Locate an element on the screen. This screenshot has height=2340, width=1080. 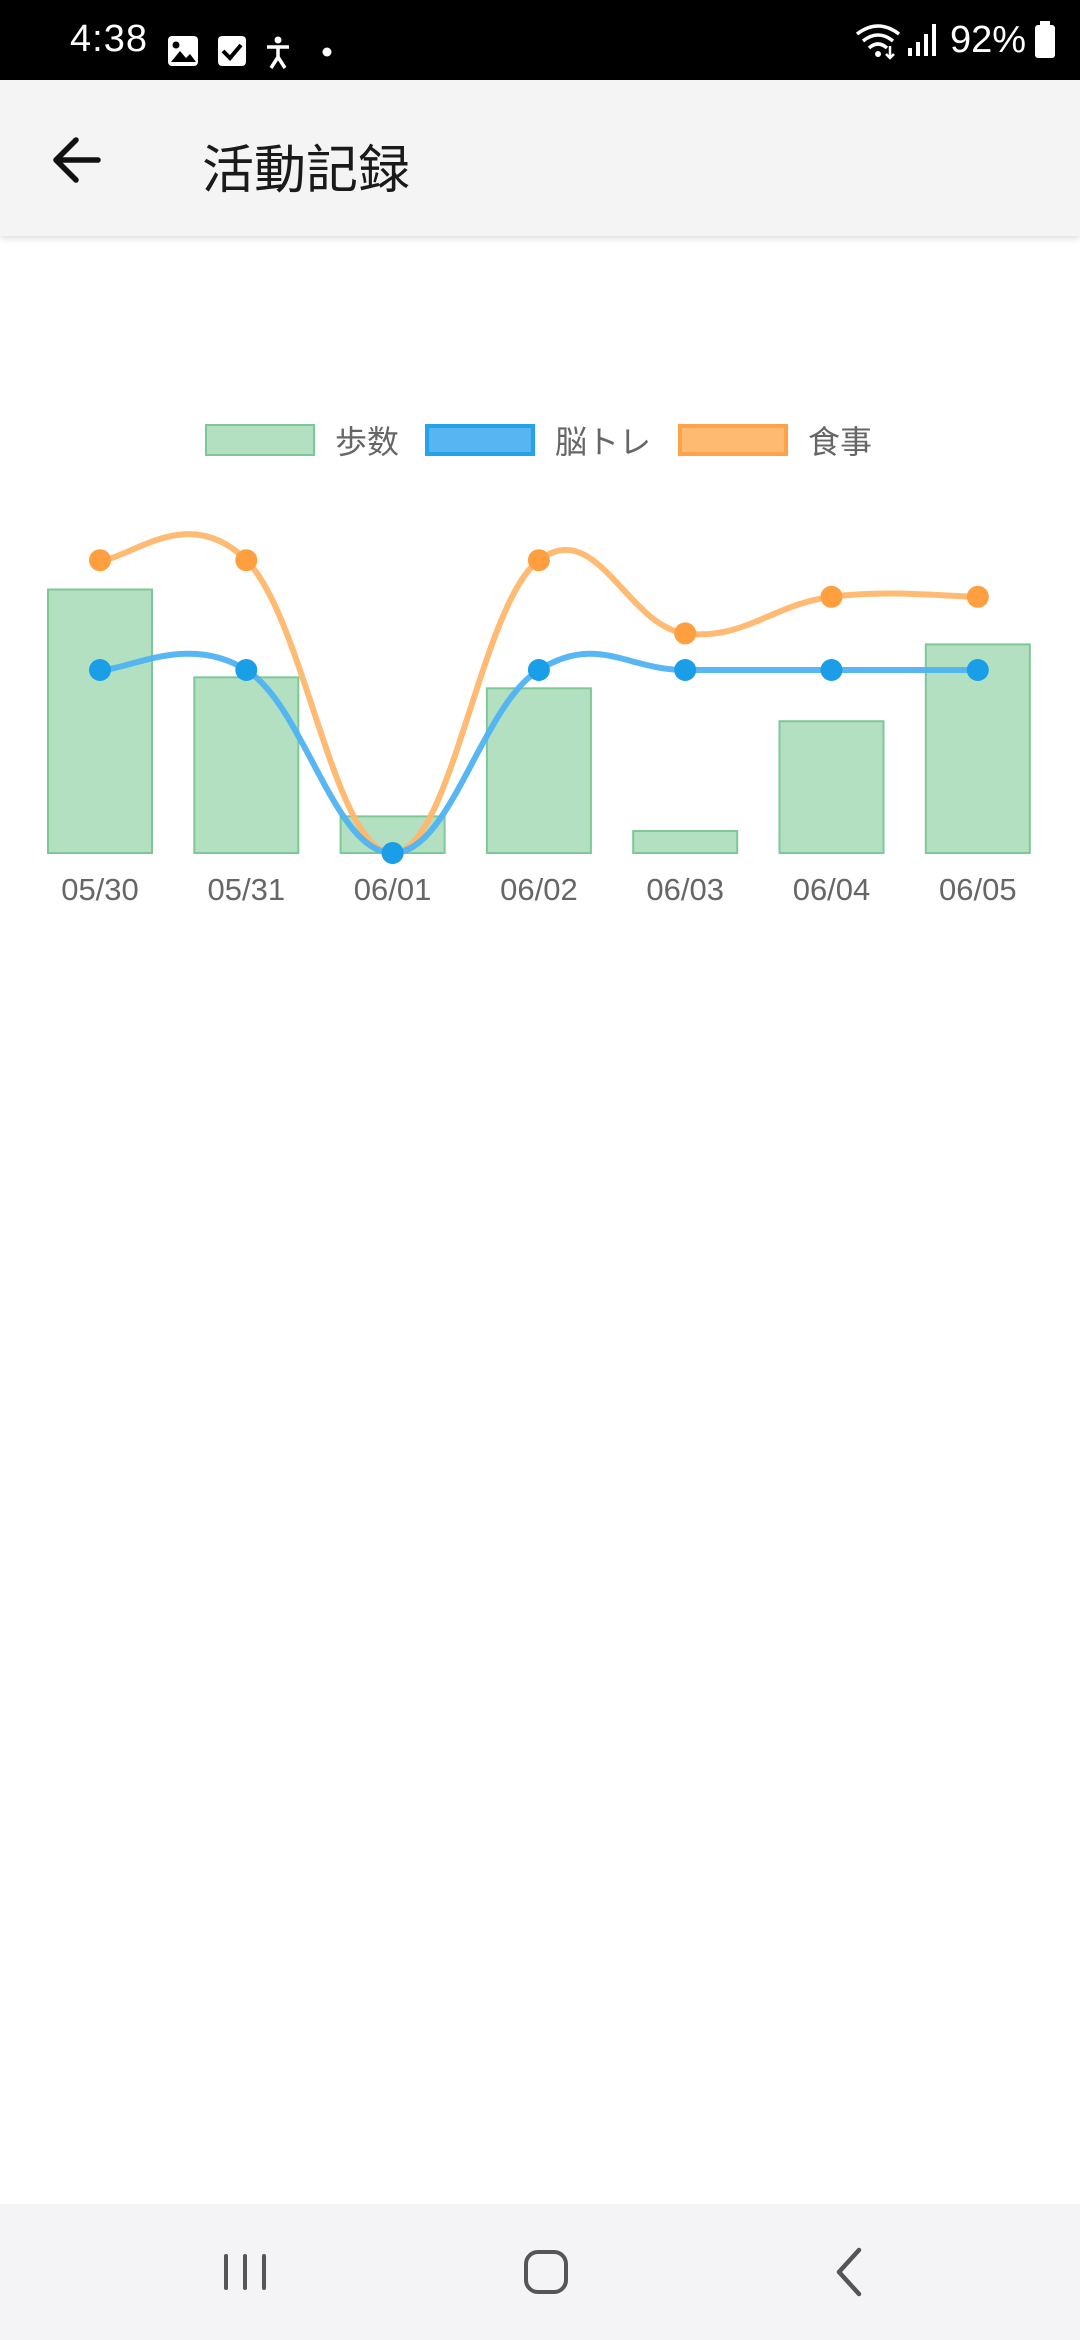
navigation-bar is located at coordinates (540, 2272).